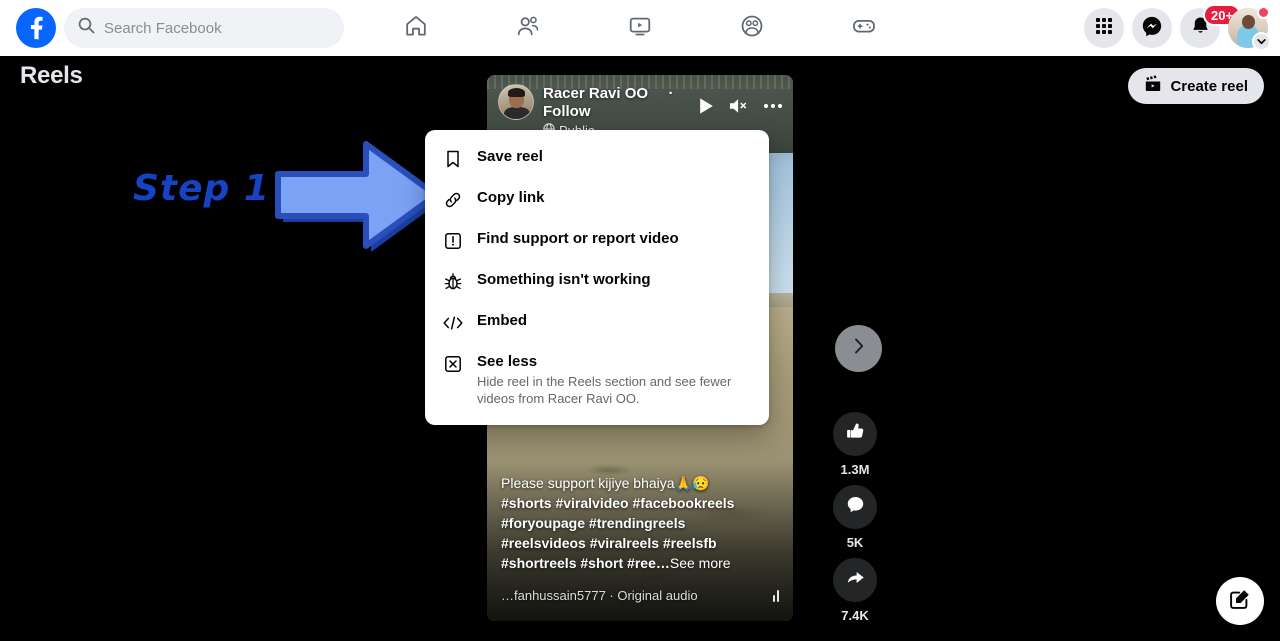  I want to click on menu-item-body: Copy link, so click(511, 197).